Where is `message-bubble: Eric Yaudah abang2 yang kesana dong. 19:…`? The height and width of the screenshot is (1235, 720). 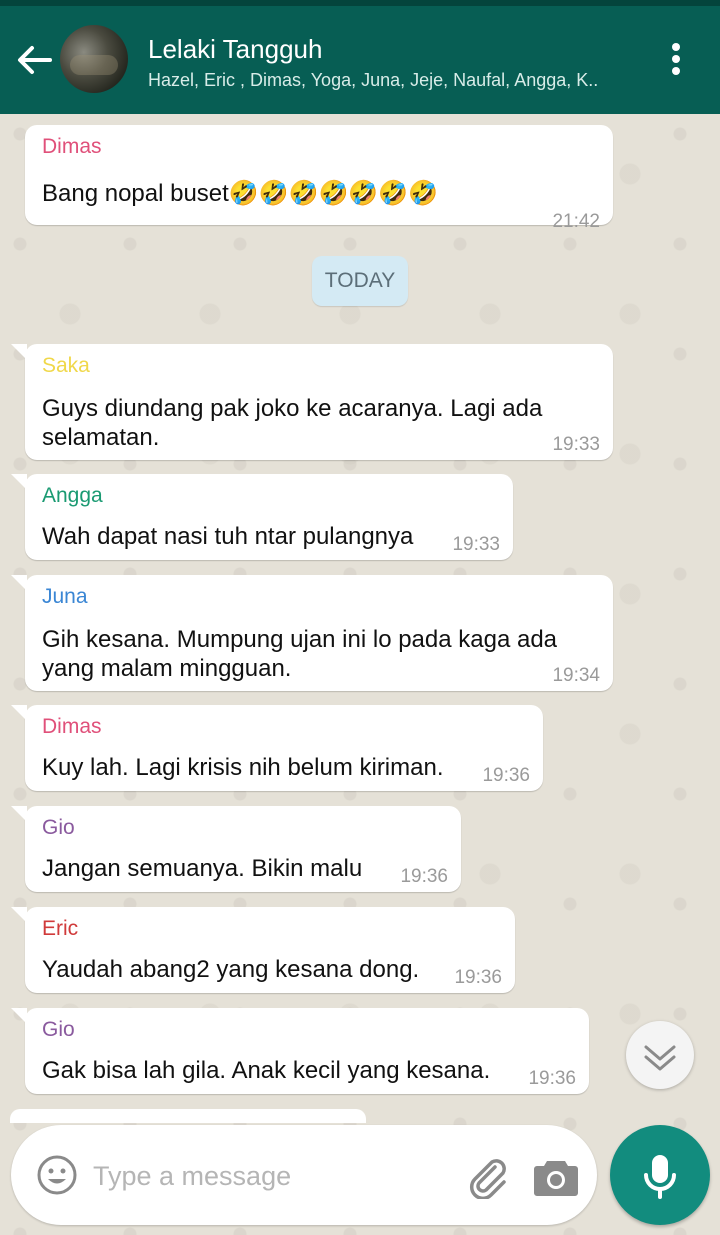
message-bubble: Eric Yaudah abang2 yang kesana dong. 19:… is located at coordinates (263, 950).